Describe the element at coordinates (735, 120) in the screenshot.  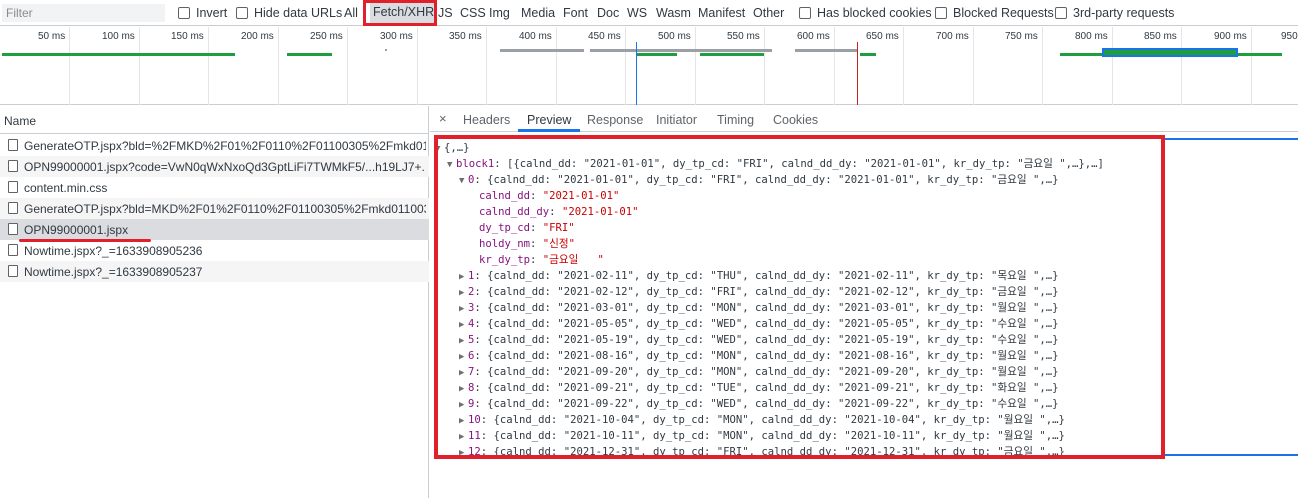
I see `tab-timing: Timing` at that location.